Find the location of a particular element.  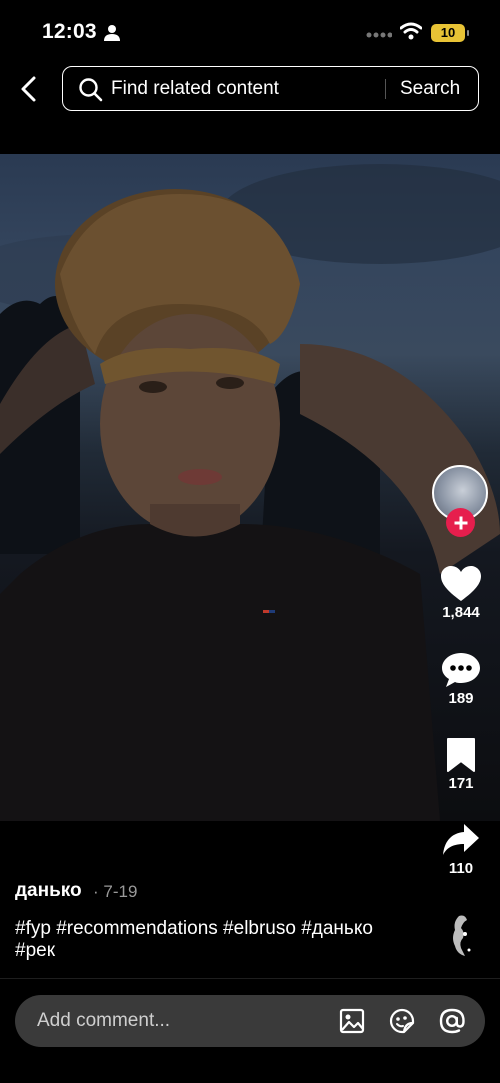

emoji-sticker-icon is located at coordinates (402, 1021).